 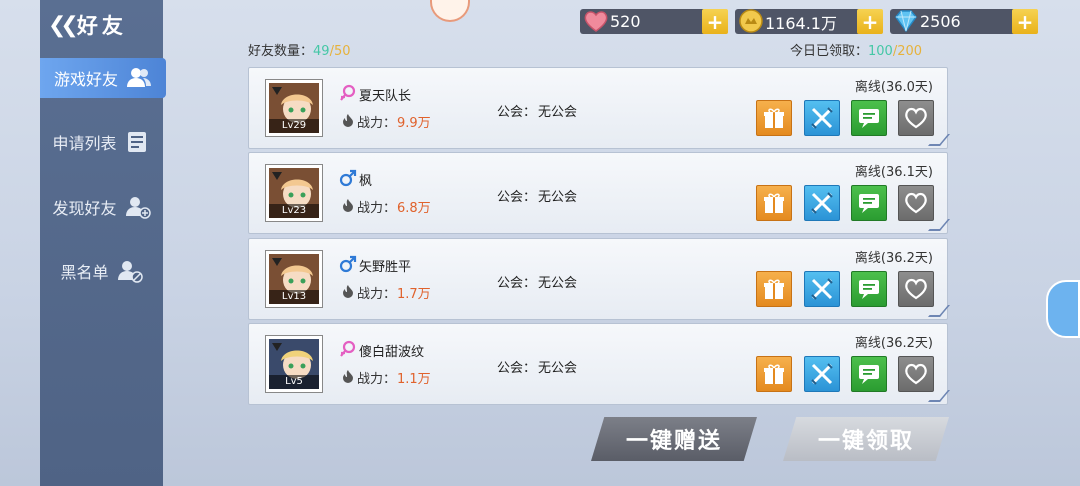 I want to click on double-chevron-left-icon: ❮❮, so click(x=63, y=25).